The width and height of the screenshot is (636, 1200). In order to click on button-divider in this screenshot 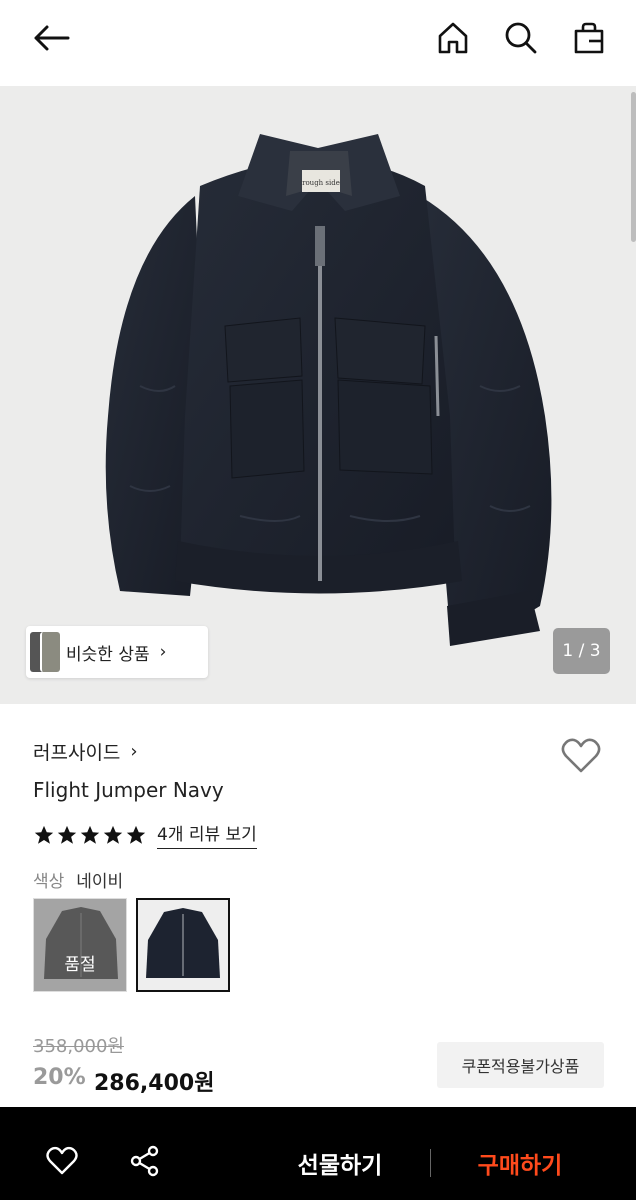, I will do `click(430, 1163)`.